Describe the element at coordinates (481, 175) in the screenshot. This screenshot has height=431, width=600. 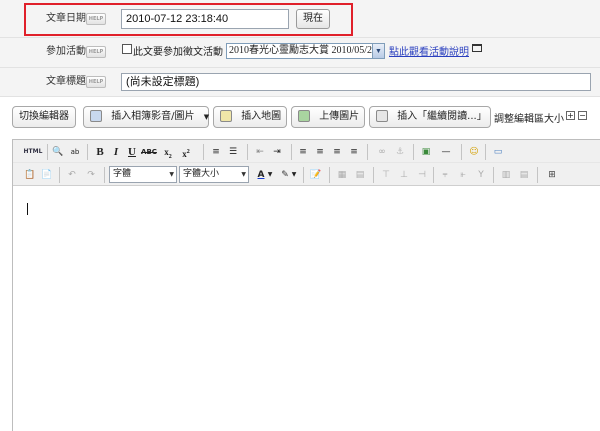
I see `delete-col-icon: Y` at that location.